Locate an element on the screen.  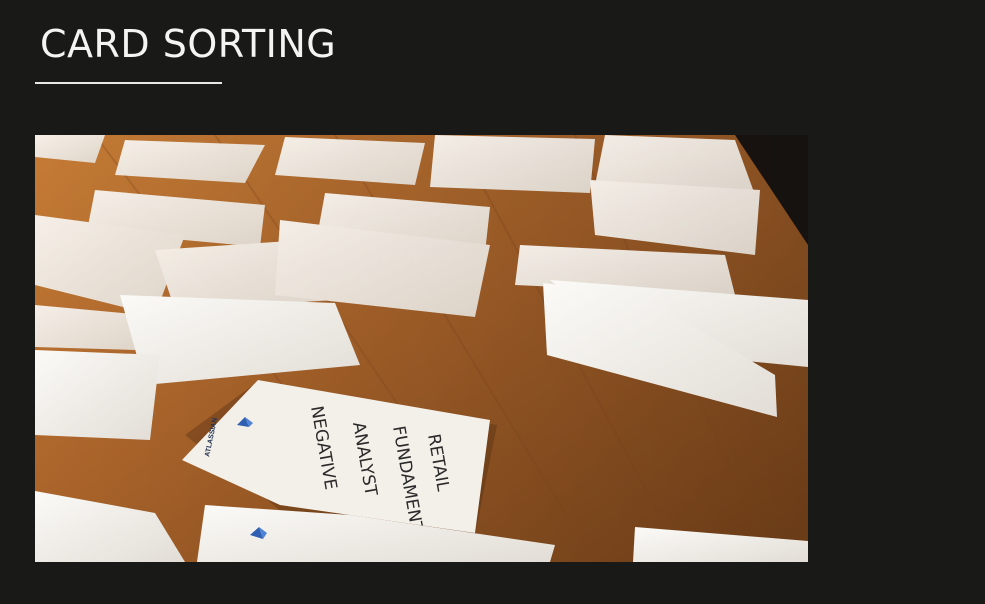
title-underline is located at coordinates (128, 83).